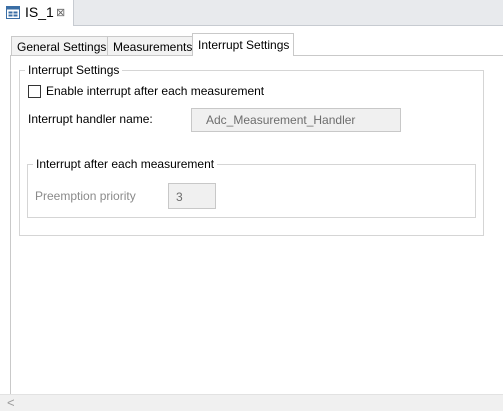 This screenshot has height=411, width=503. What do you see at coordinates (296, 120) in the screenshot?
I see `interrupt-handler-field: Adc_Measurement_Handler` at bounding box center [296, 120].